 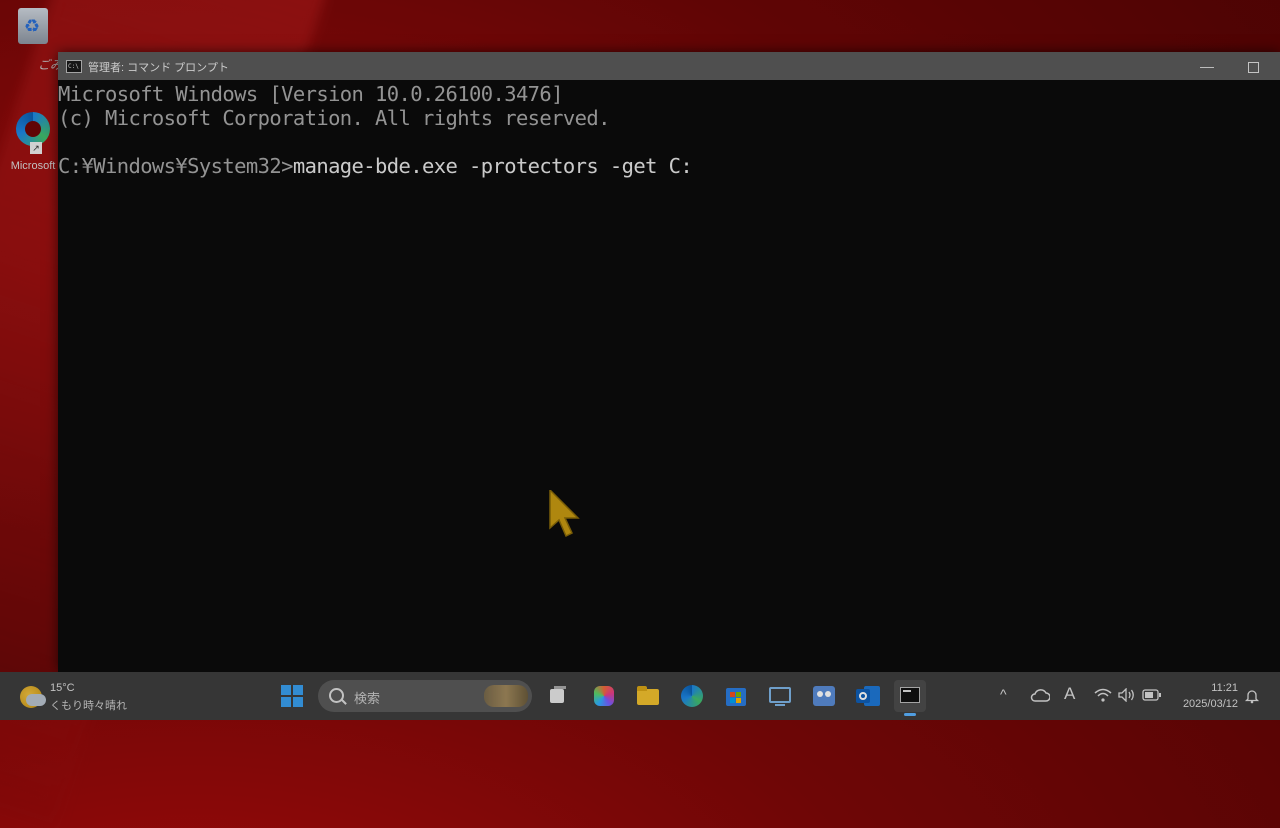 I want to click on taskbar: 15°C くもり時々晴れ 検索 ^ A 11:21 2025/03/12, so click(x=640, y=696).